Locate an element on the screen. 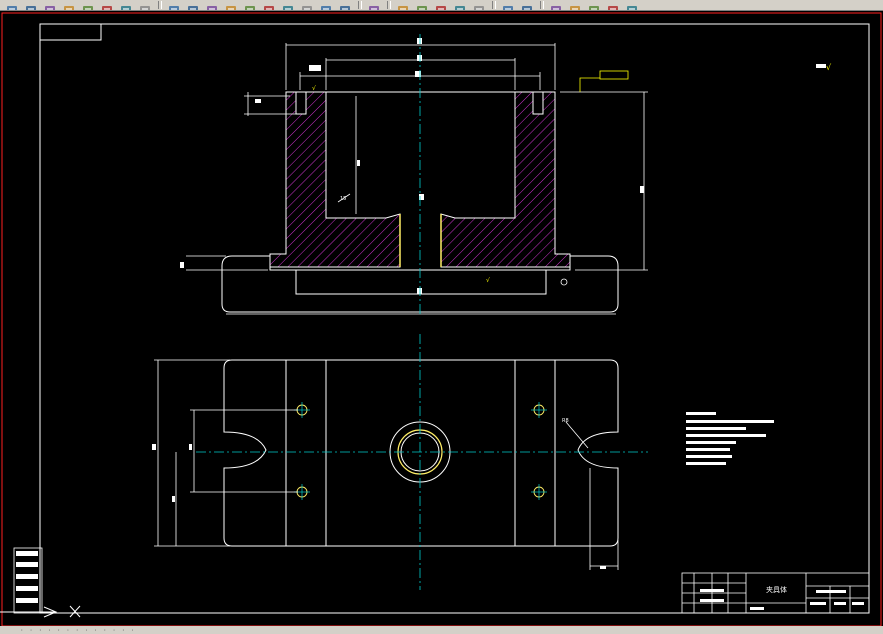 The height and width of the screenshot is (634, 883). zoom-realtime-icon is located at coordinates (288, 5).